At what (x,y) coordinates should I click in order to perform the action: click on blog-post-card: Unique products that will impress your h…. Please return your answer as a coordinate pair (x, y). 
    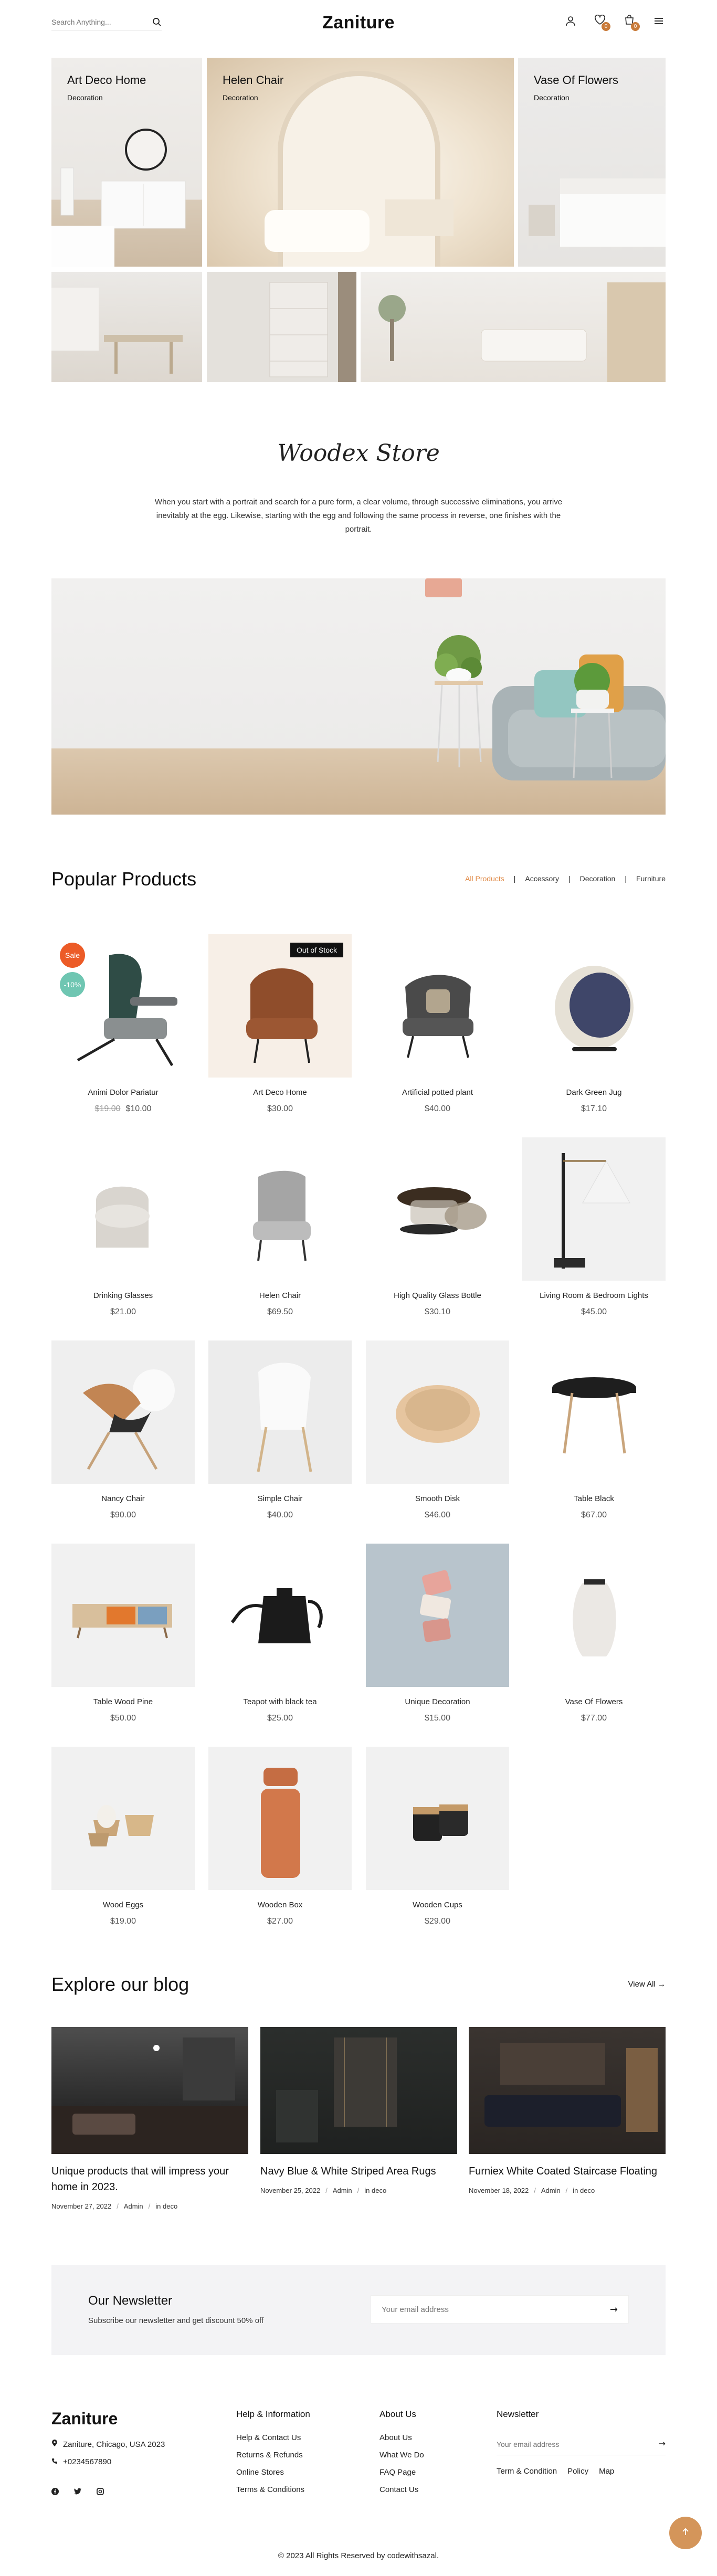
    Looking at the image, I should click on (150, 2118).